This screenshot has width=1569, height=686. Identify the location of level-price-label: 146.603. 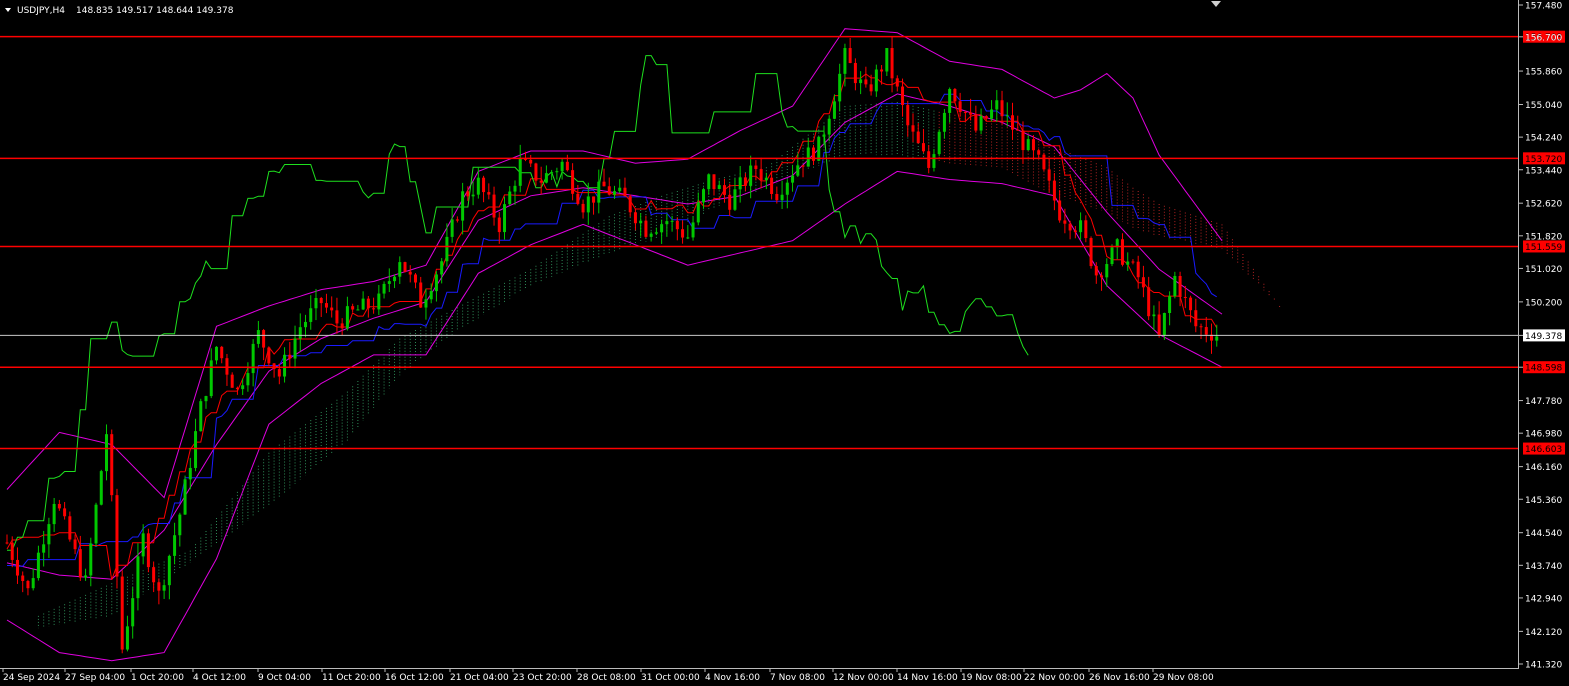
(1543, 450).